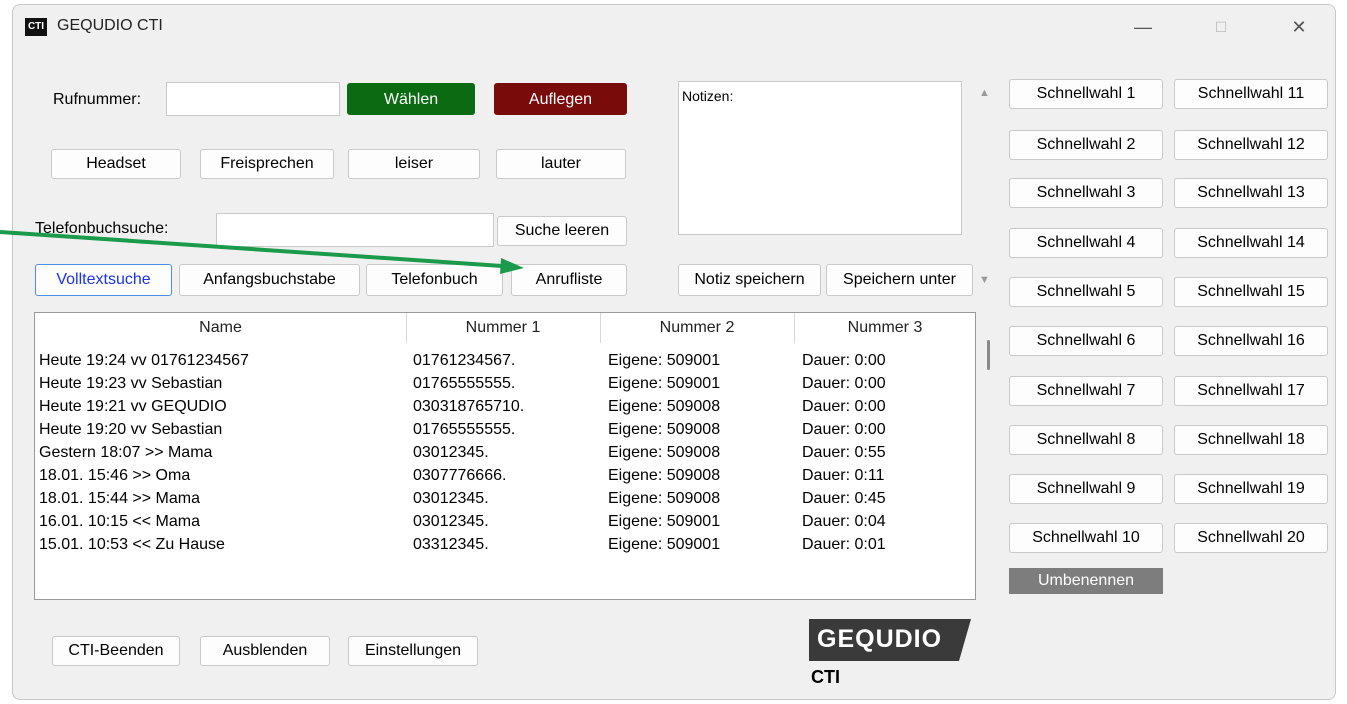  What do you see at coordinates (1086, 391) in the screenshot?
I see `speed-dial-button-7: Schnellwahl 7` at bounding box center [1086, 391].